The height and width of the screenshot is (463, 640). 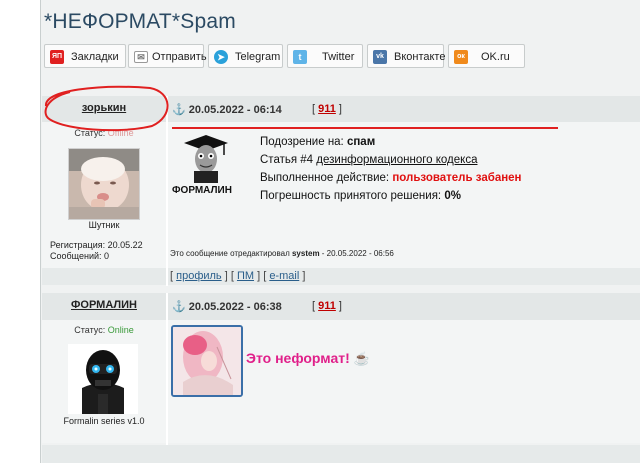 What do you see at coordinates (245, 276) in the screenshot?
I see `pm-link: ПМ` at bounding box center [245, 276].